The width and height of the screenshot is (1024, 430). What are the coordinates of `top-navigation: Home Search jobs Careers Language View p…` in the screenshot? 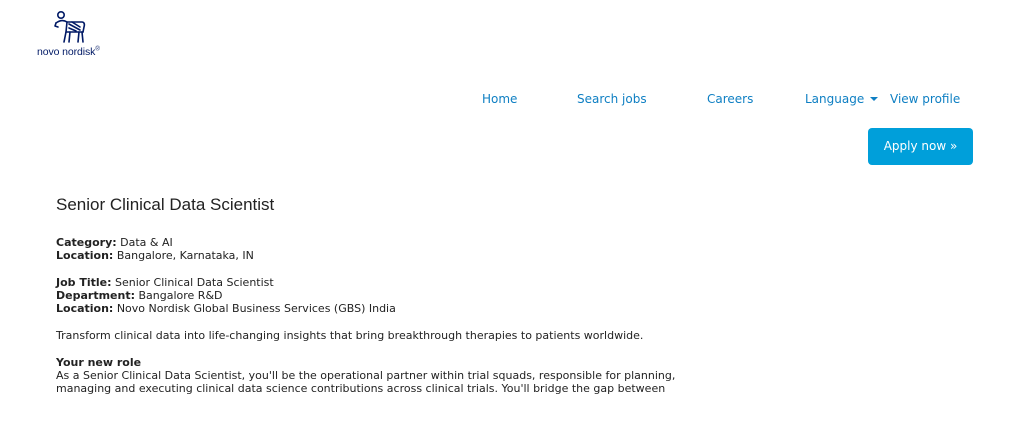 It's located at (512, 100).